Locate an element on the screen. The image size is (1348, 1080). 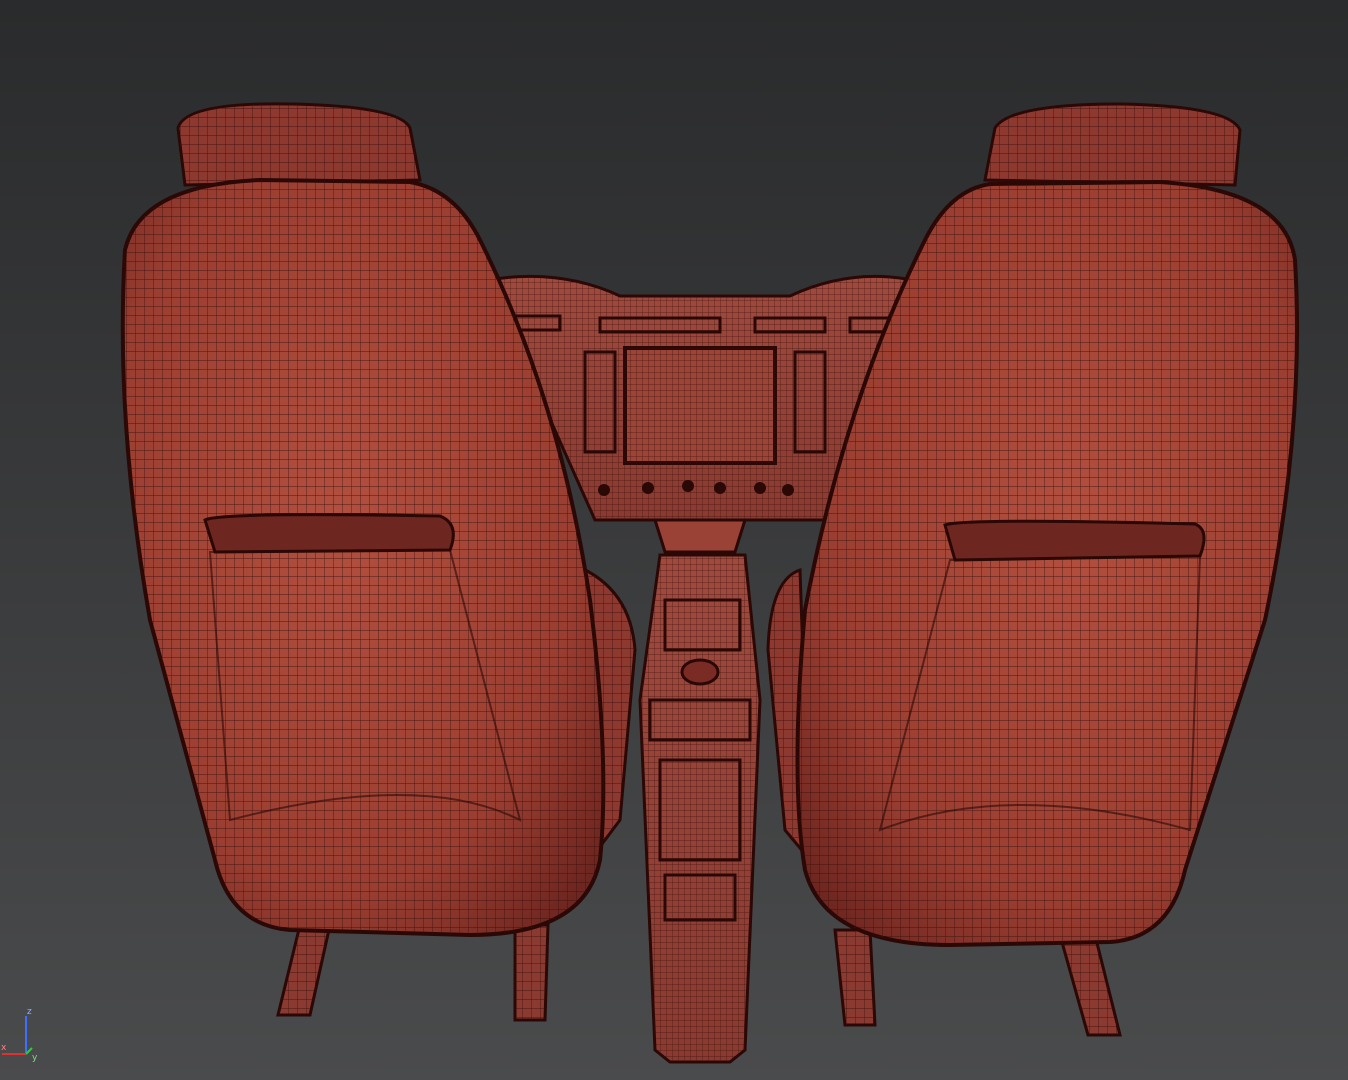
axis-gizmo-icon: z y x is located at coordinates (19, 1035).